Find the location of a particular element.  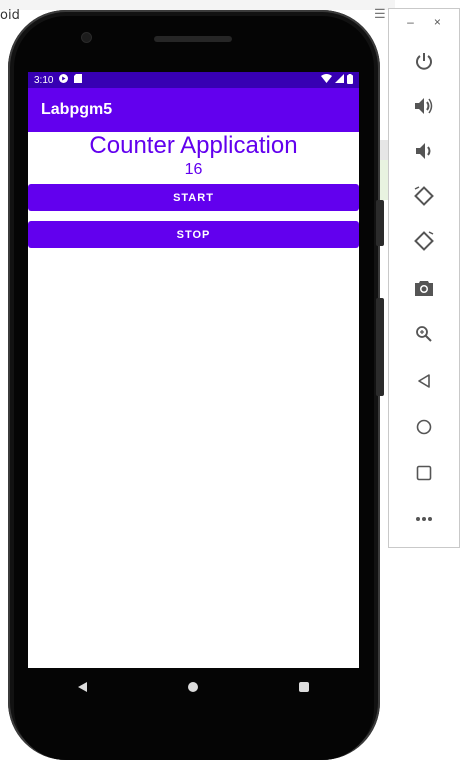

main-content: Counter Application 16 START STOP is located at coordinates (193, 190).